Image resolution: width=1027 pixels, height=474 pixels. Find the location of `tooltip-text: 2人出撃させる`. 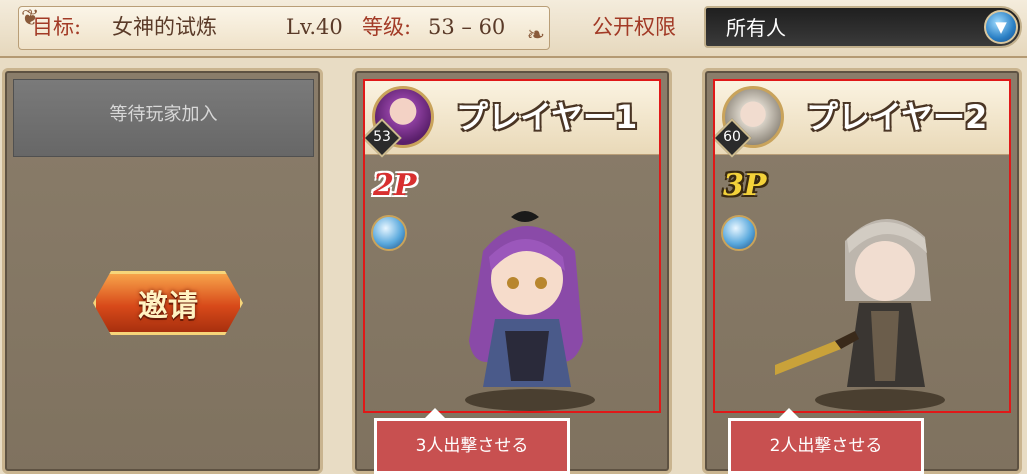

tooltip-text: 2人出撃させる is located at coordinates (826, 446).